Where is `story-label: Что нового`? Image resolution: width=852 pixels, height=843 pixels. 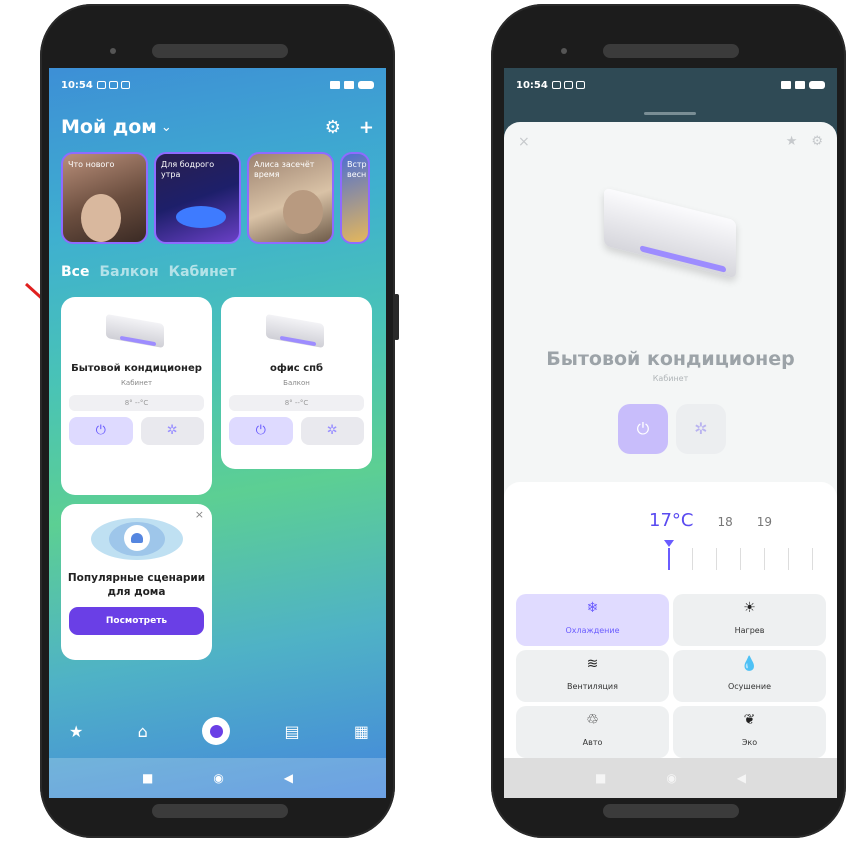
story-label: Что нового is located at coordinates (91, 164).